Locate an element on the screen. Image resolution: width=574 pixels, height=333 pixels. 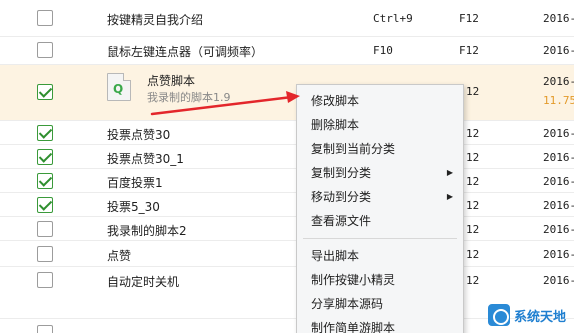
table-row: 投票点赞30_1 12 2016- is located at coordinates (287, 157).